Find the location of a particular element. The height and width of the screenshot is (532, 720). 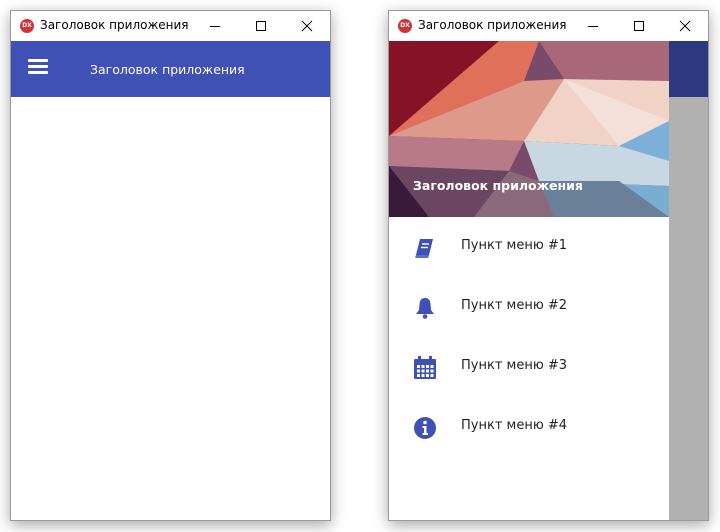

app-bar: Заголовок приложения is located at coordinates (170, 69).